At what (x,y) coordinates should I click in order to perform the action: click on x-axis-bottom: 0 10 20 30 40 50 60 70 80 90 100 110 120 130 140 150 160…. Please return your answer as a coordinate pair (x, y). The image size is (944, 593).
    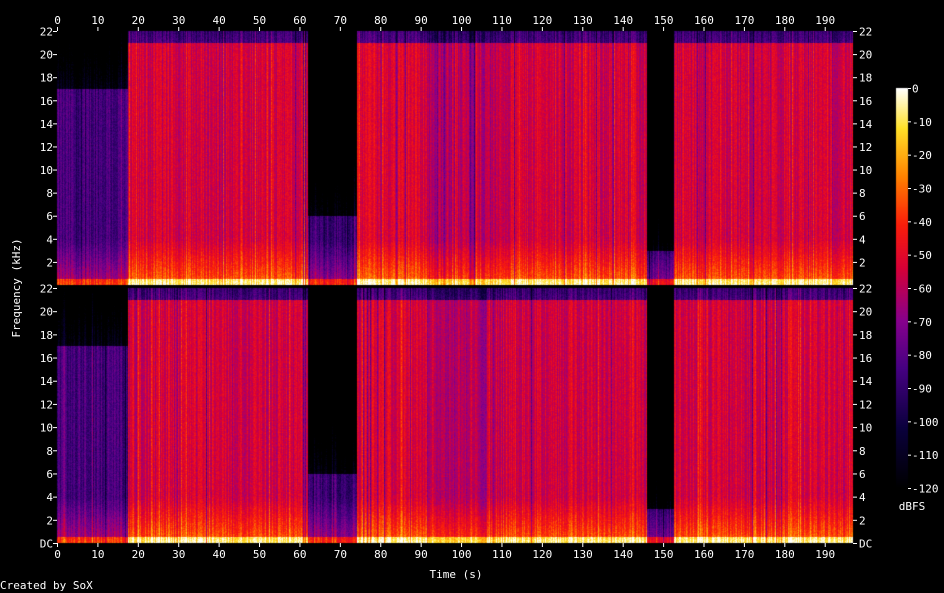
    Looking at the image, I should click on (444, 552).